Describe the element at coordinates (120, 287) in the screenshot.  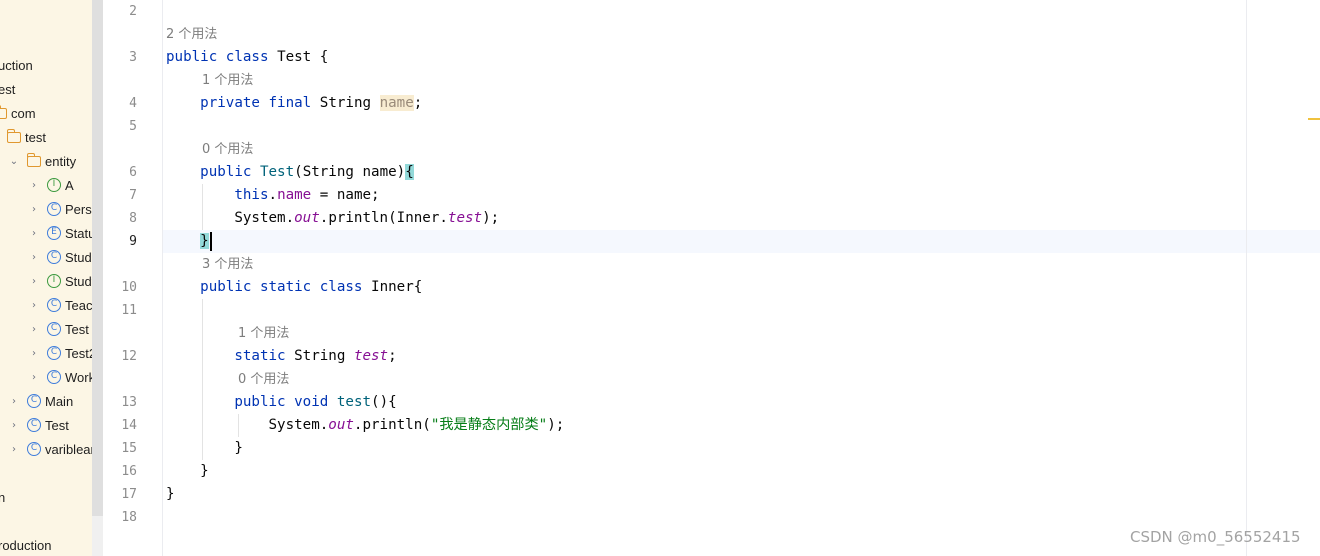
I see `line-number: 10` at that location.